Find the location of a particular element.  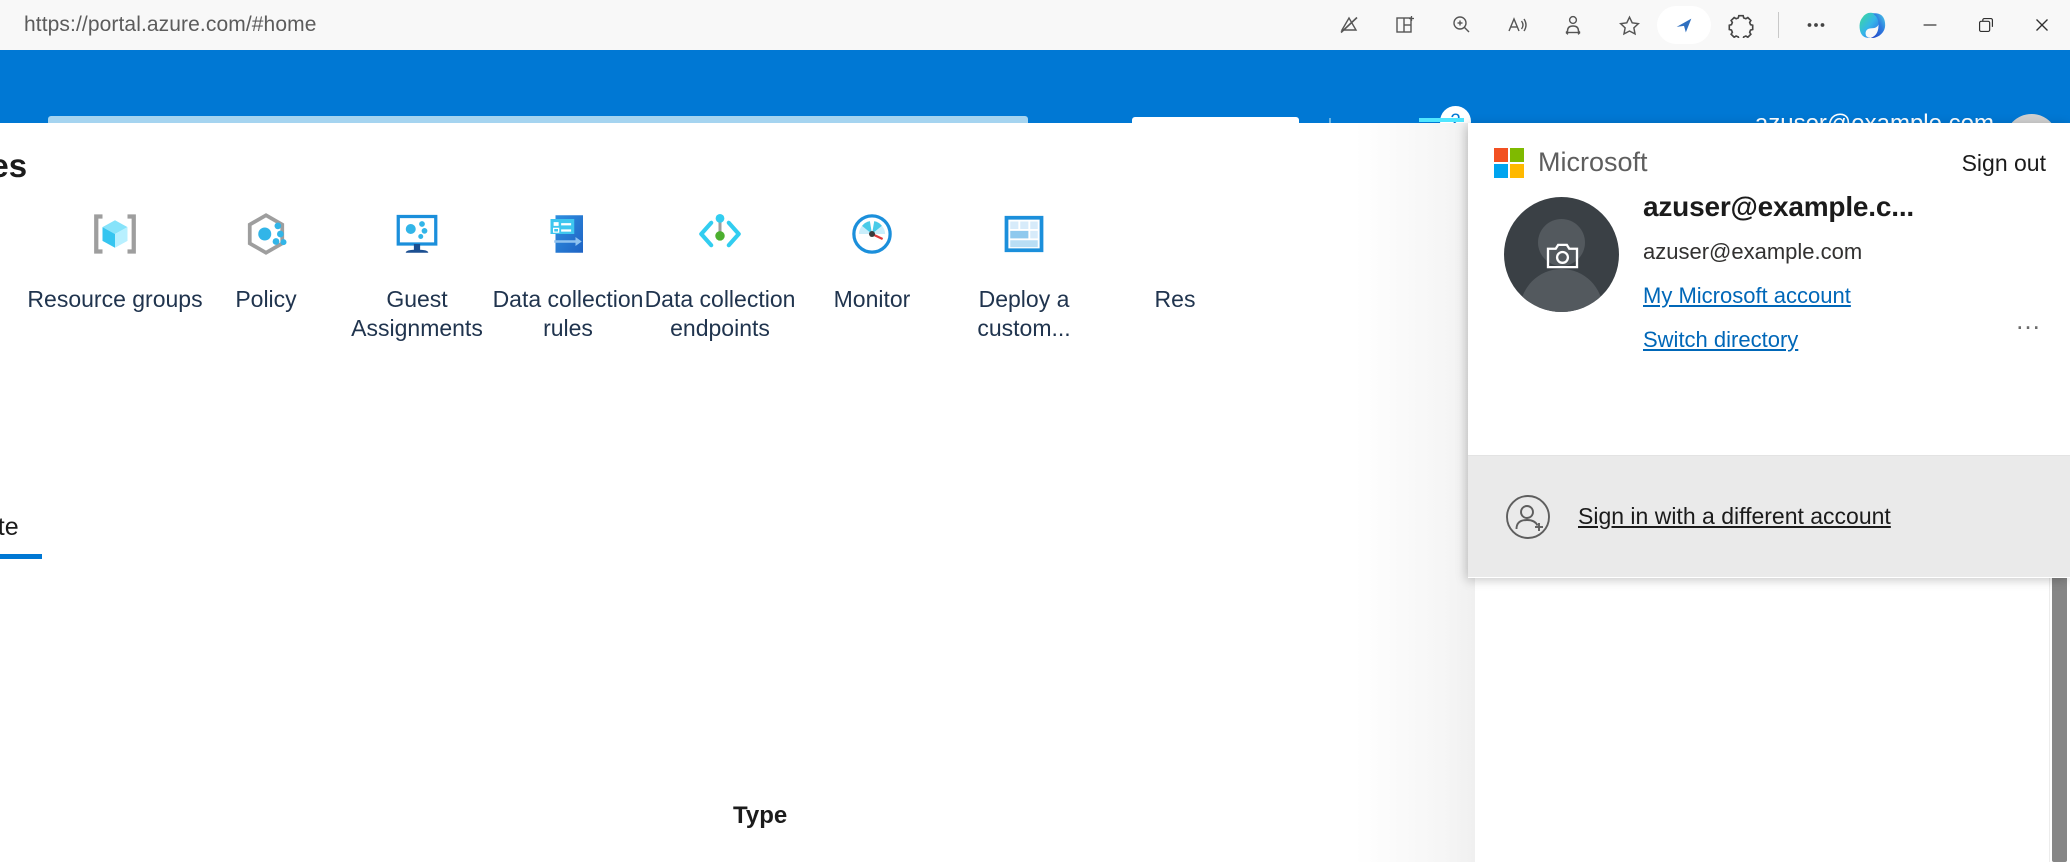

data-collection-endpoints-icon is located at coordinates (720, 234).